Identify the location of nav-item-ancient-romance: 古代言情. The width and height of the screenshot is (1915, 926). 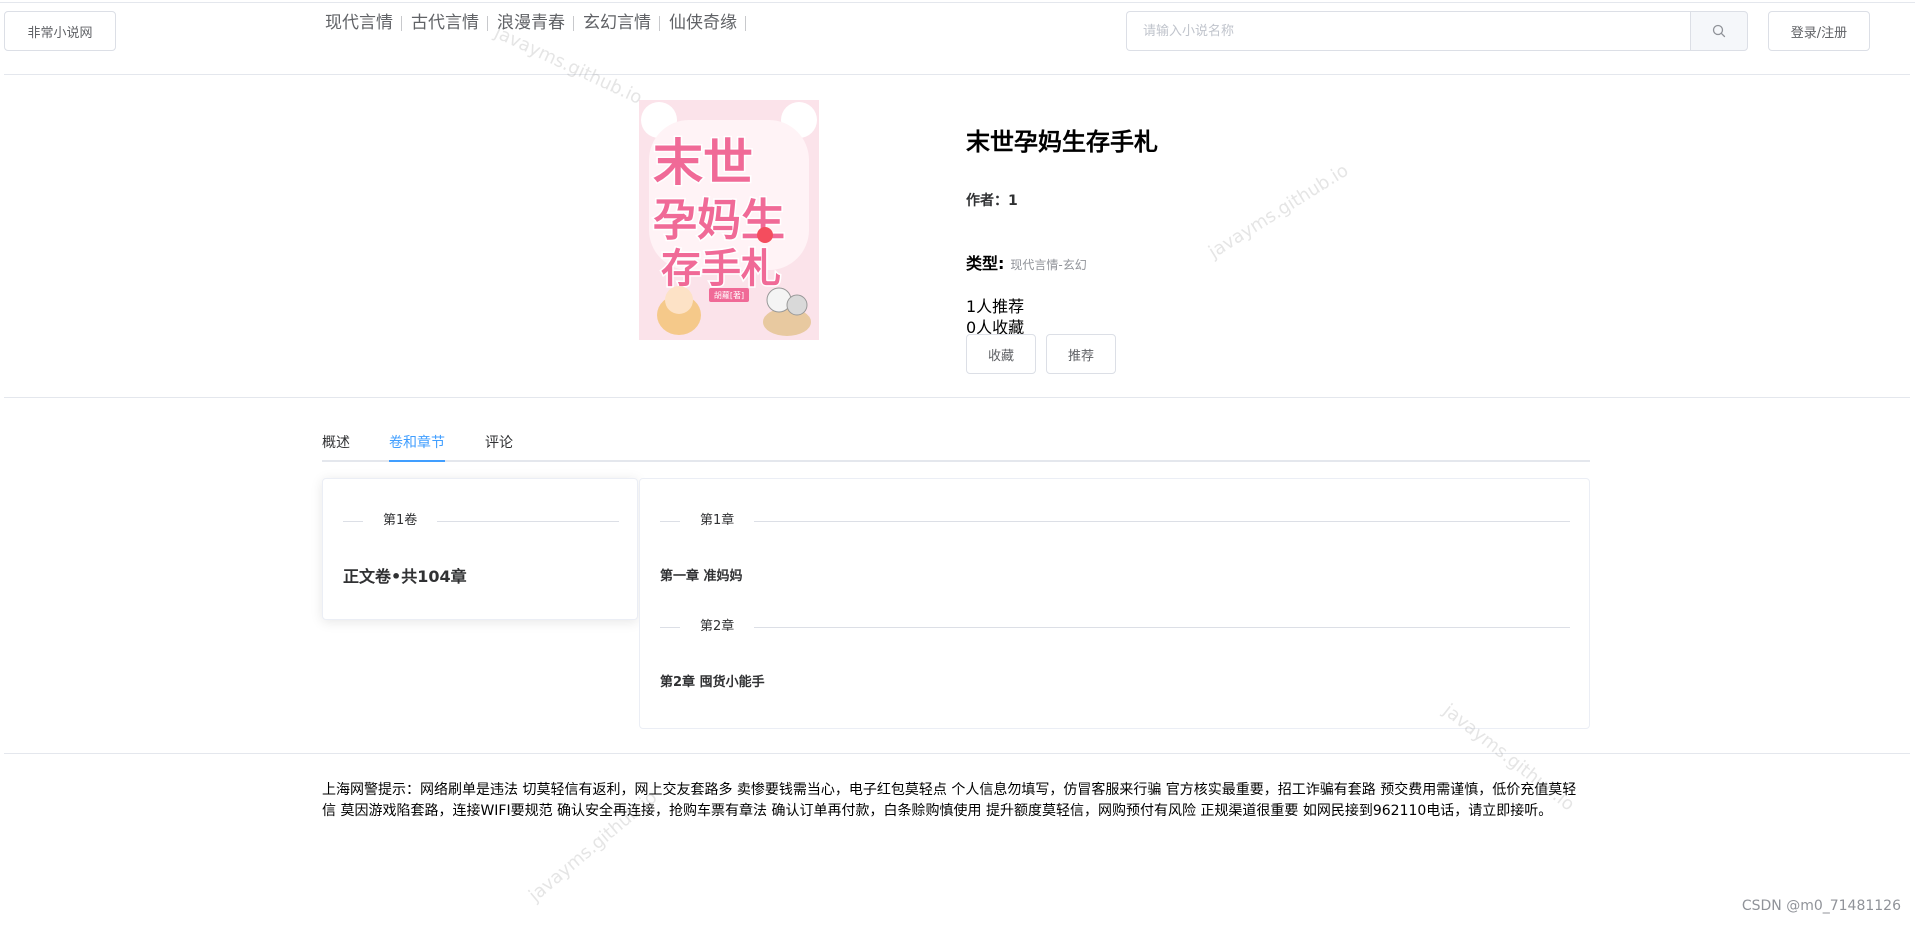
(445, 23).